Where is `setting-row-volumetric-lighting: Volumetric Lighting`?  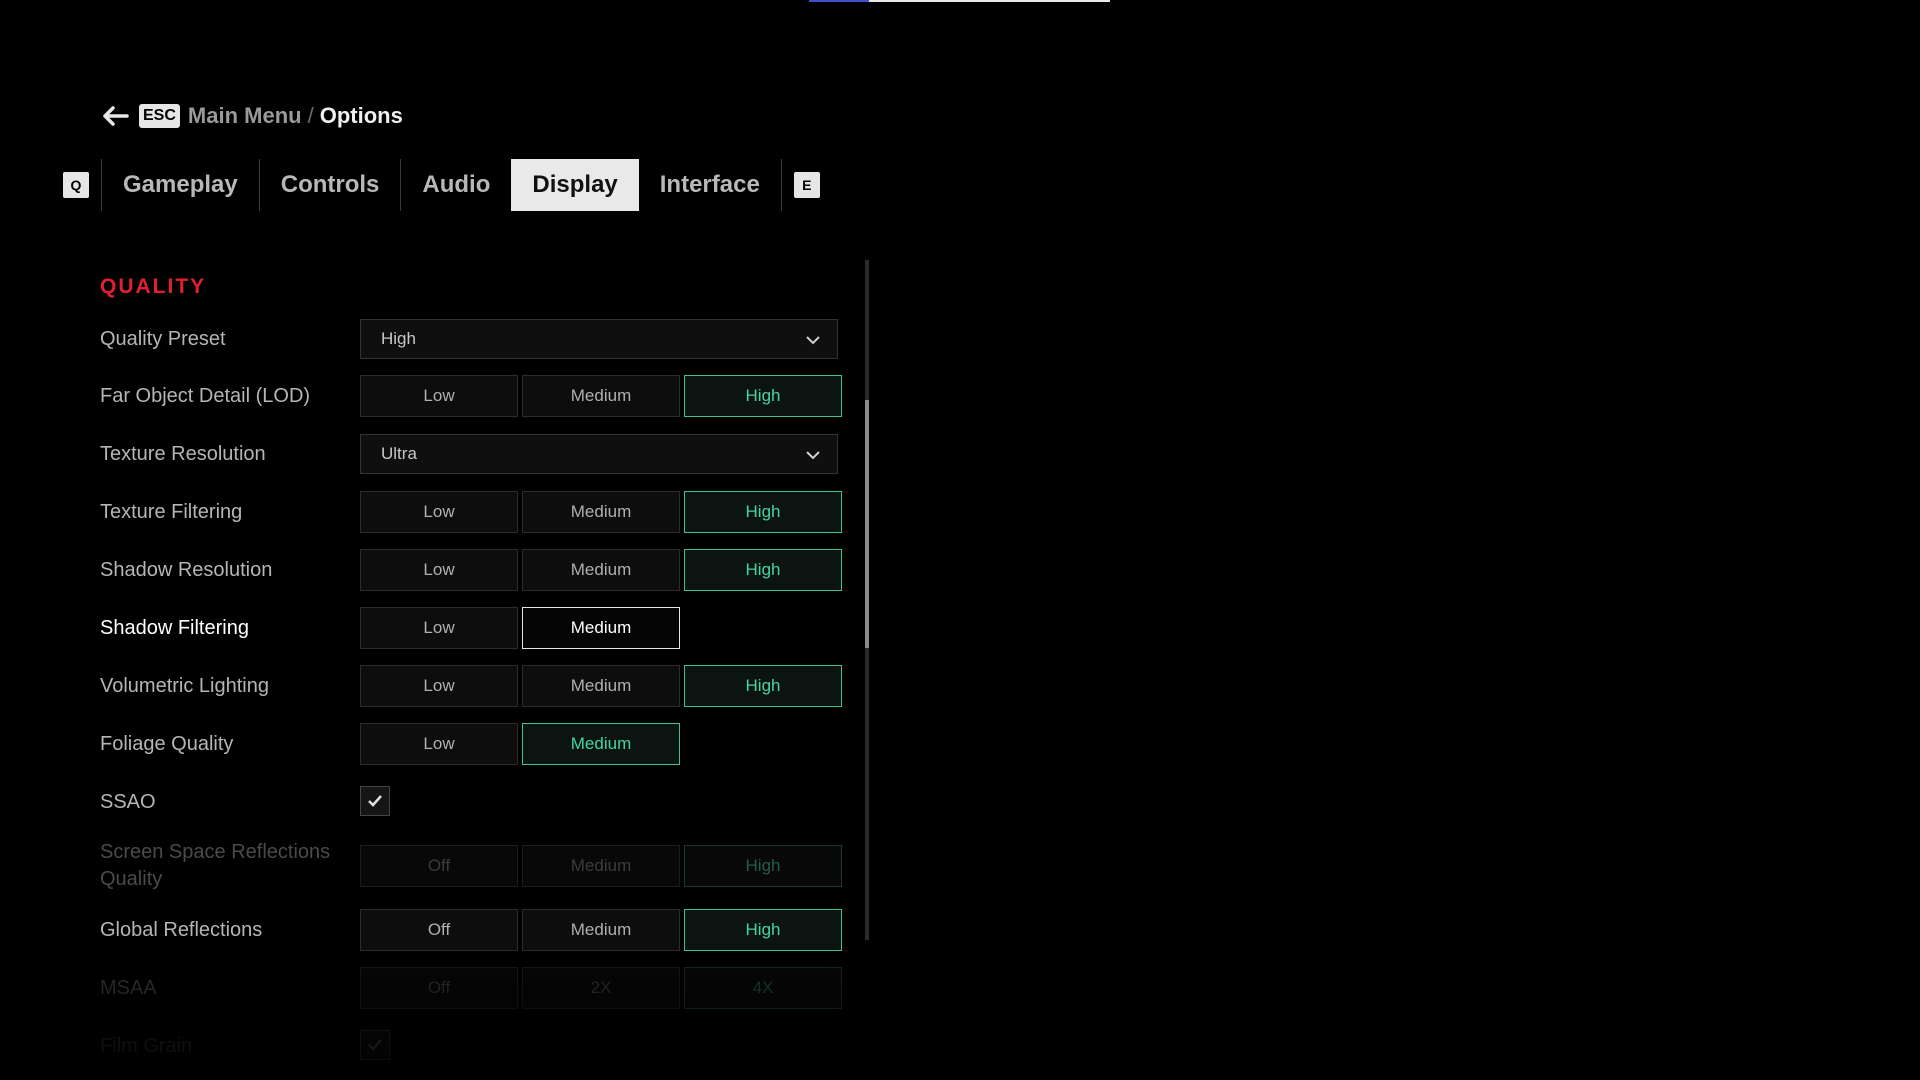 setting-row-volumetric-lighting: Volumetric Lighting is located at coordinates (230, 686).